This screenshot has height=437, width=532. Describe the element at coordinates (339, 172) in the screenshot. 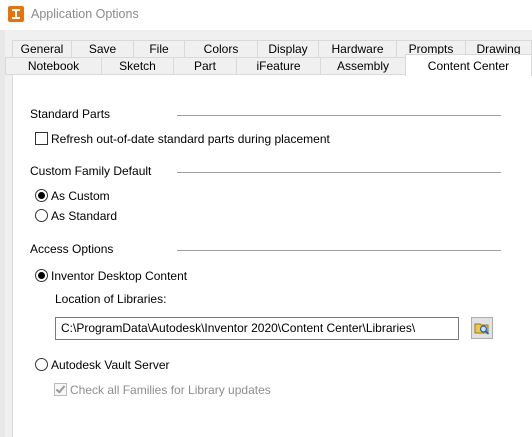

I see `custom-family-separator` at that location.